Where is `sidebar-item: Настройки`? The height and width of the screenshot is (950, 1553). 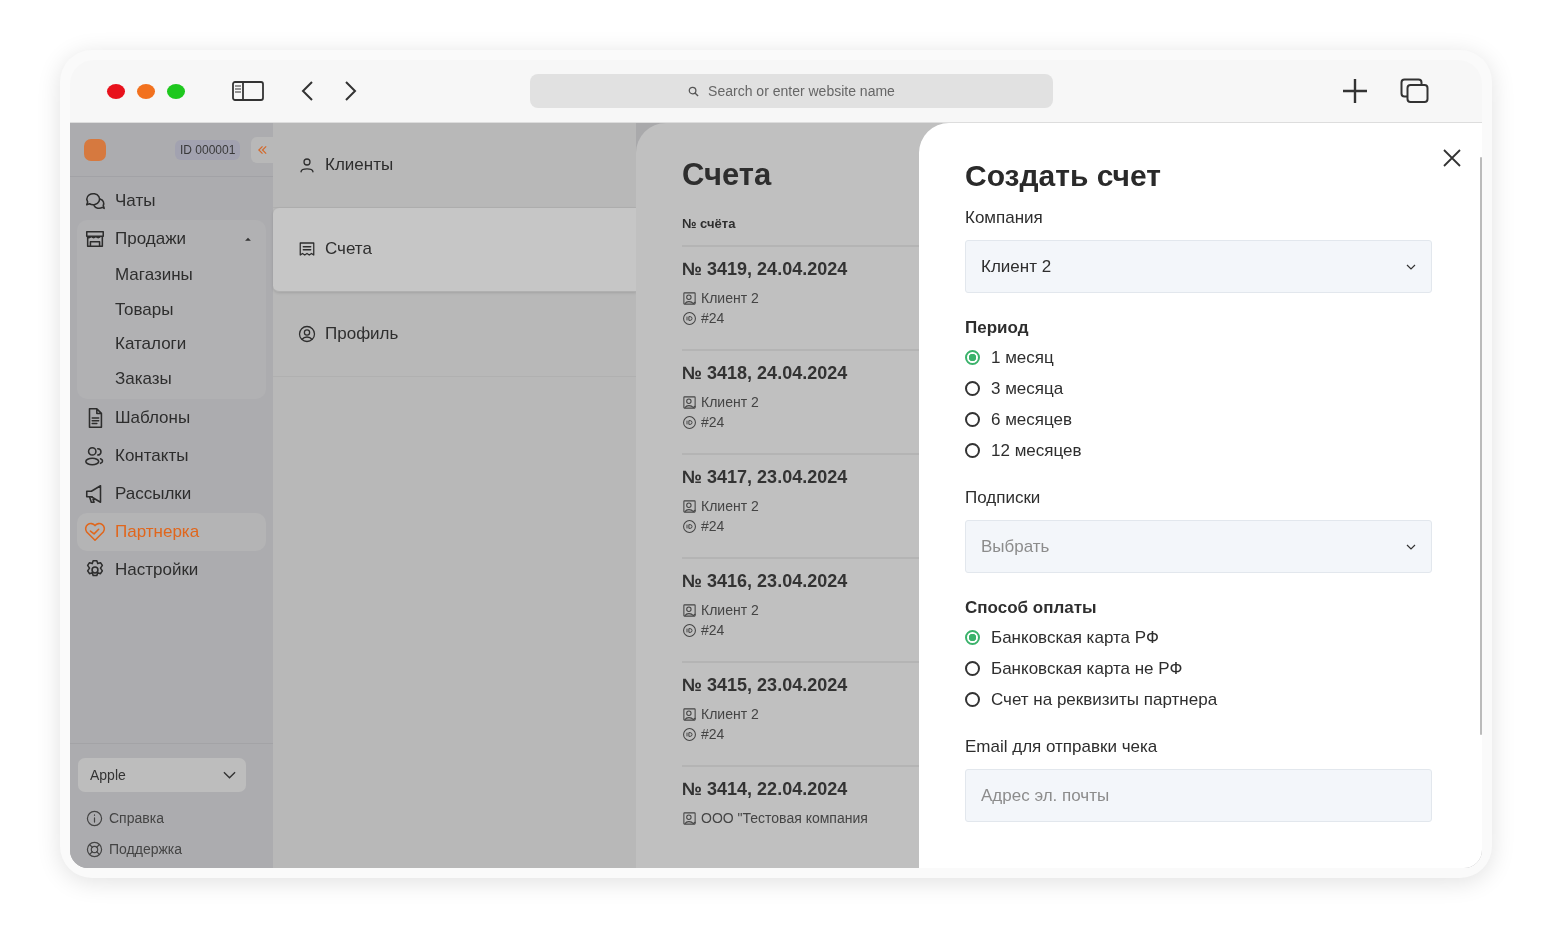 sidebar-item: Настройки is located at coordinates (171, 570).